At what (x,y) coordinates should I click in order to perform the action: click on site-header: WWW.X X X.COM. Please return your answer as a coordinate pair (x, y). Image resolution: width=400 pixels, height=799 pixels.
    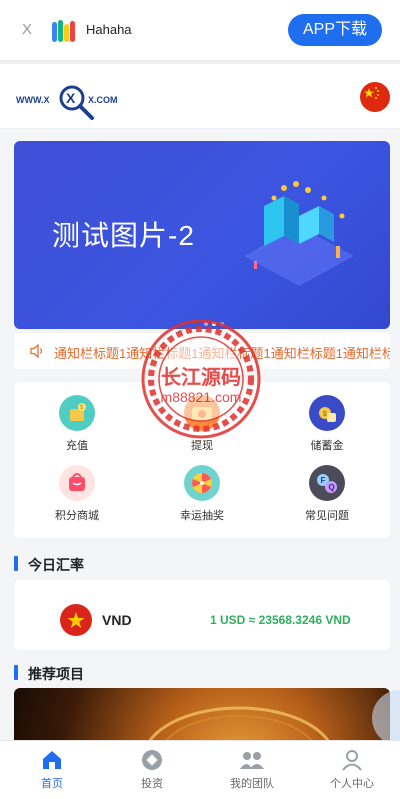
    Looking at the image, I should click on (200, 96).